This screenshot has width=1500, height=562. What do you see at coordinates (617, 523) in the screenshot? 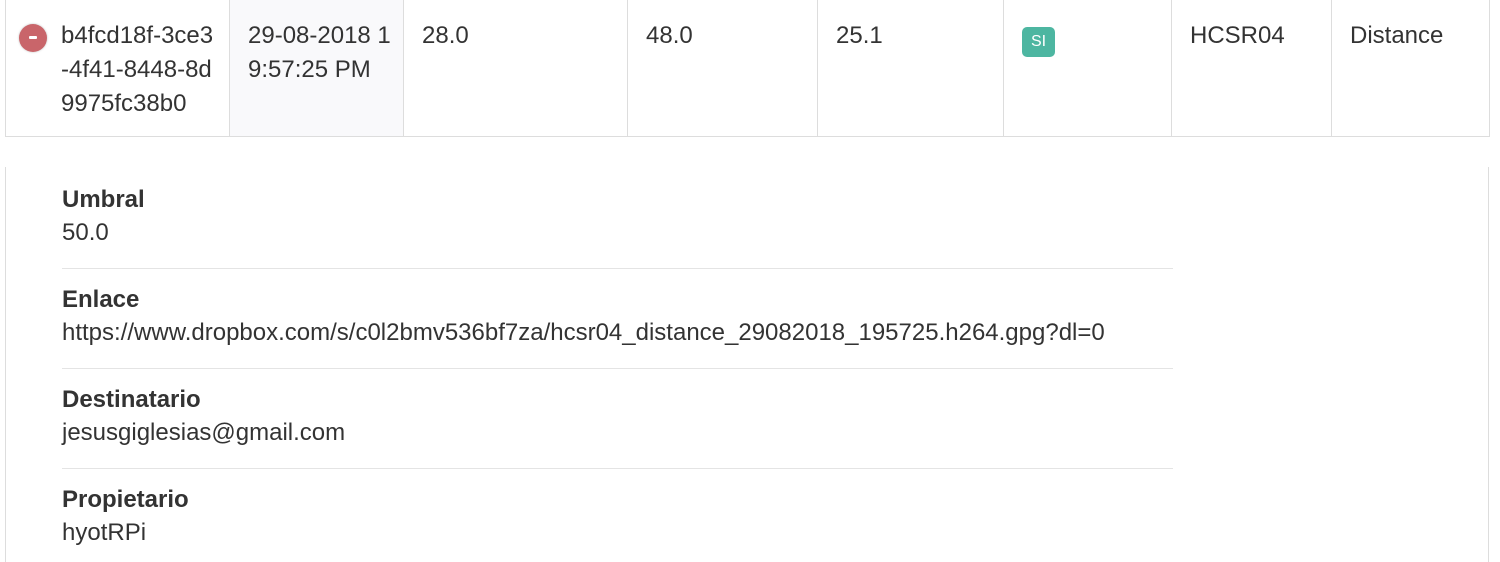
I see `detail-item-propietario: Propietario hyotRPi` at bounding box center [617, 523].